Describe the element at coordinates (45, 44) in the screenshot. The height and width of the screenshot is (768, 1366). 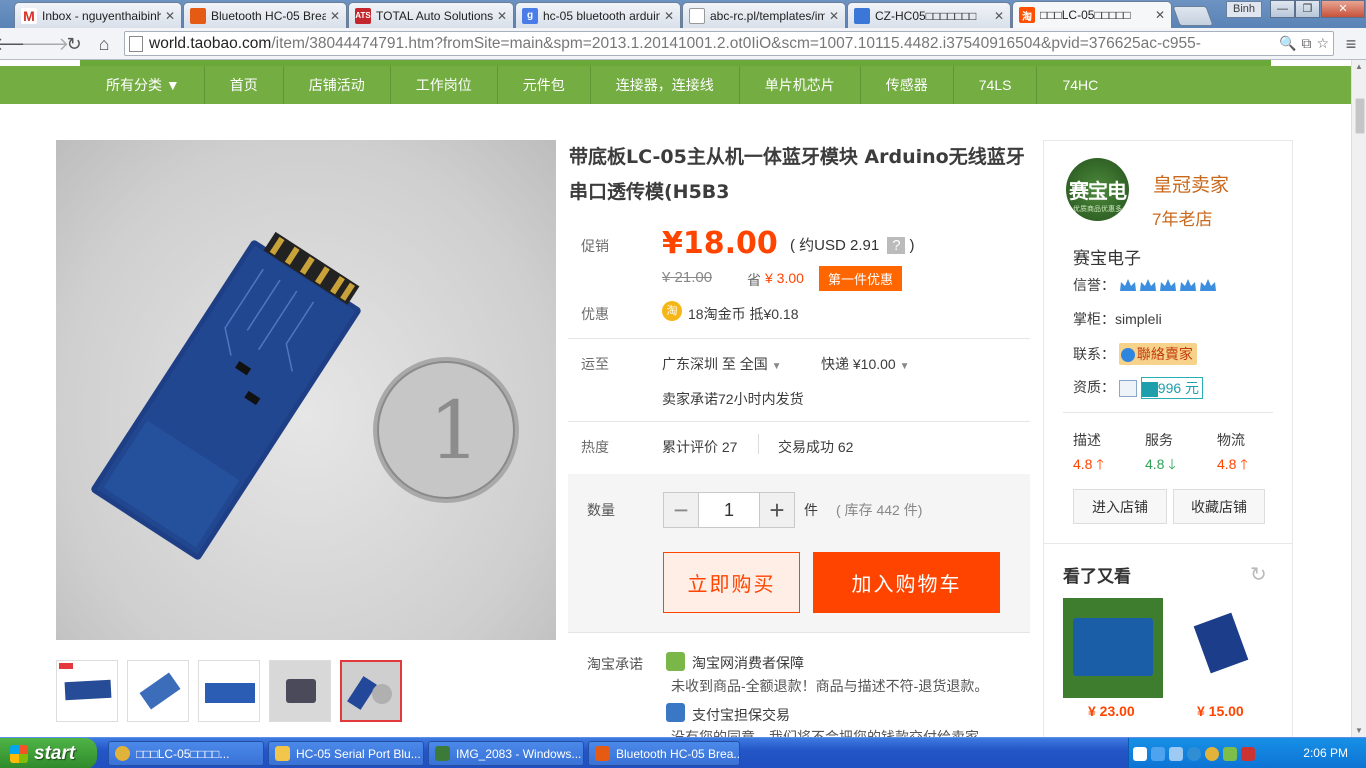
I see `forward-button: 🡒` at that location.